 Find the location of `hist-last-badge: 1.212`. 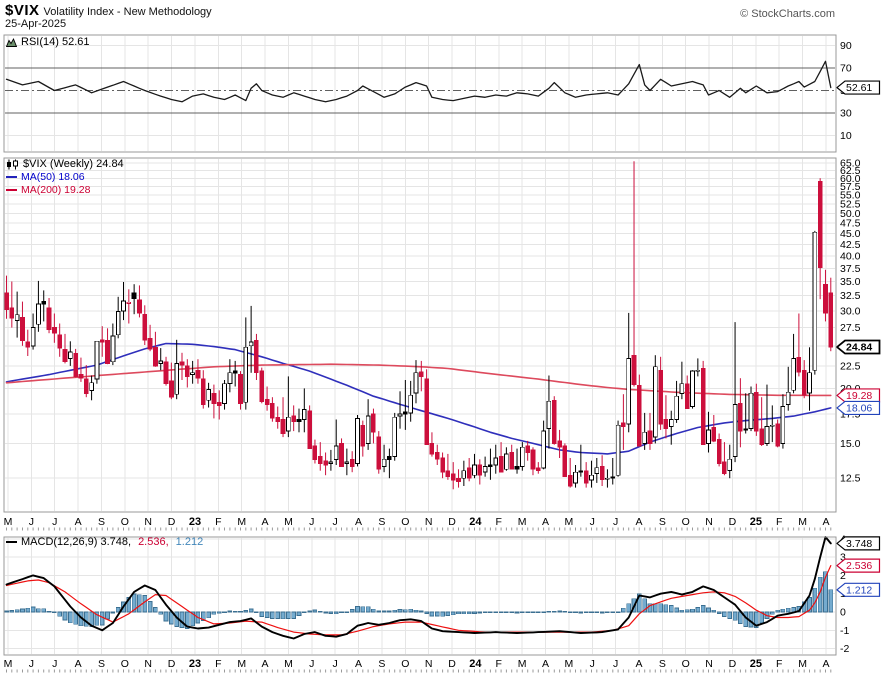

hist-last-badge: 1.212 is located at coordinates (858, 589).